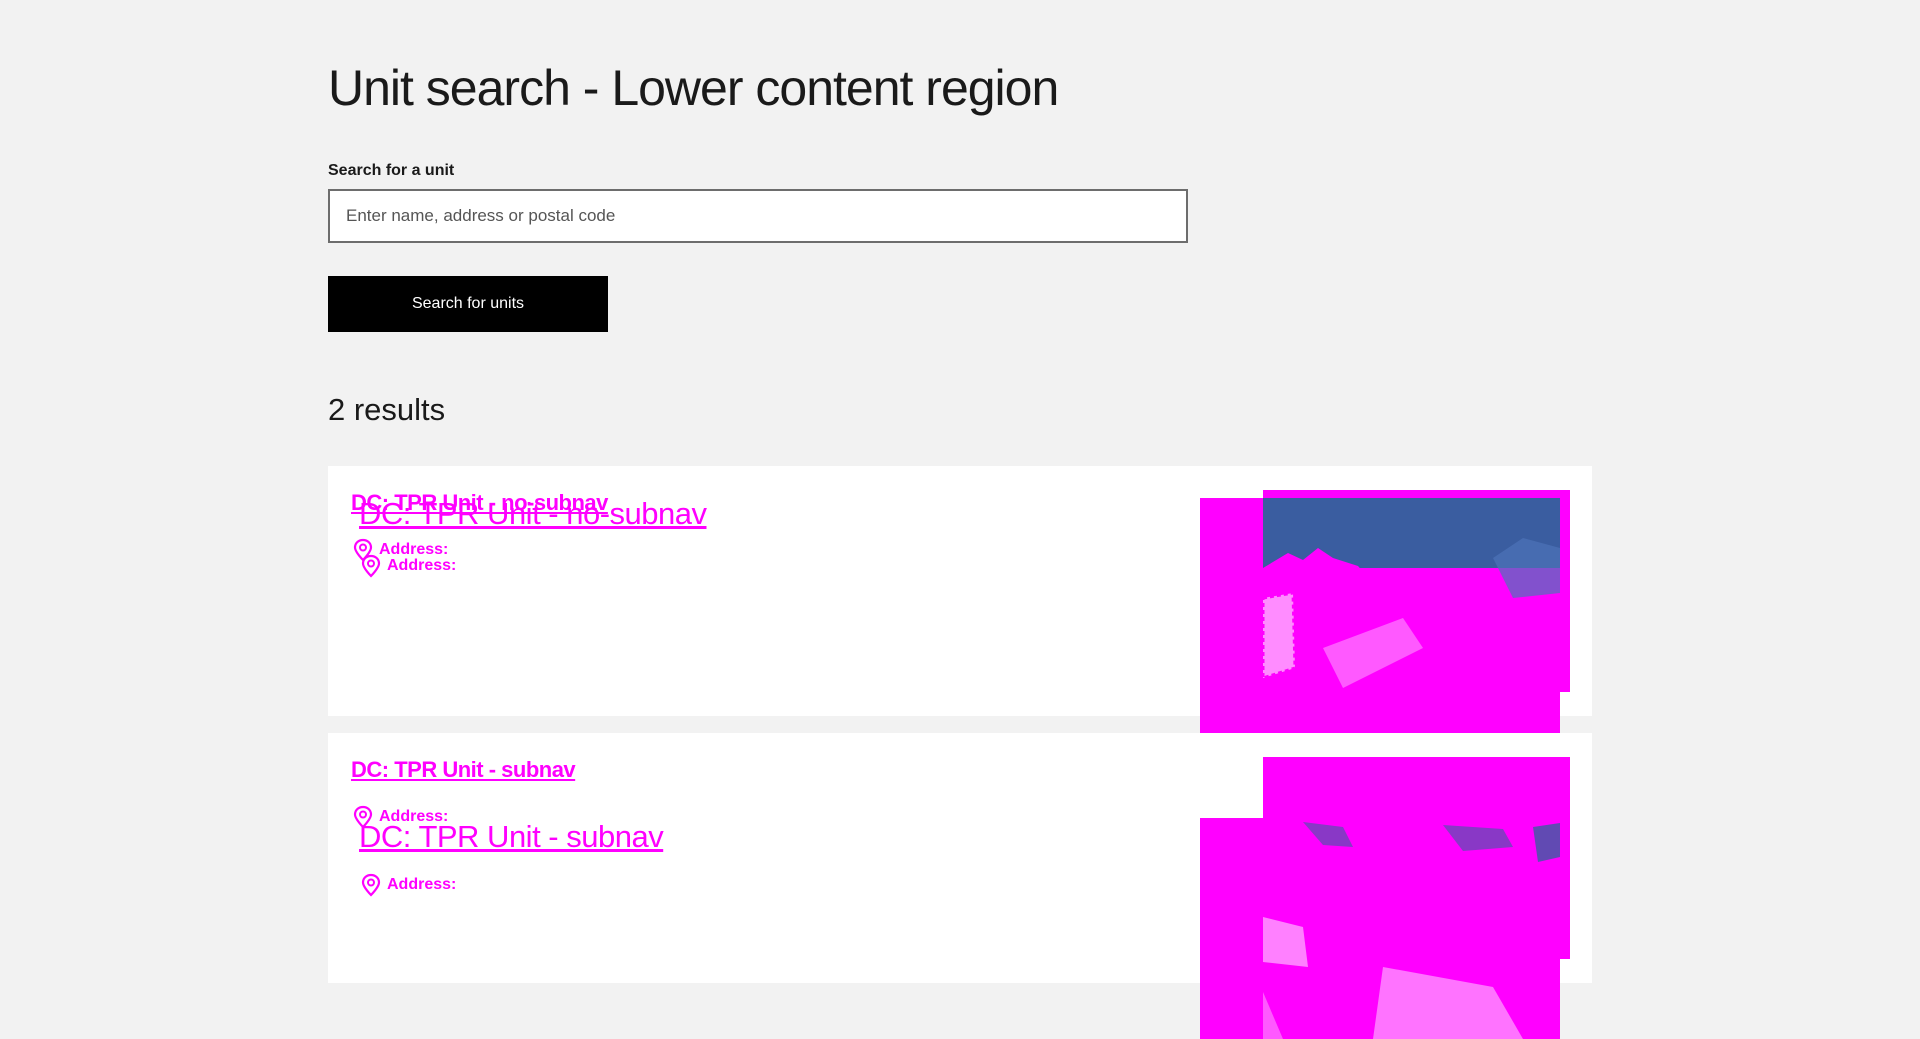 The image size is (1920, 1039). What do you see at coordinates (693, 88) in the screenshot?
I see `page-title: Unit search - Lower content region` at bounding box center [693, 88].